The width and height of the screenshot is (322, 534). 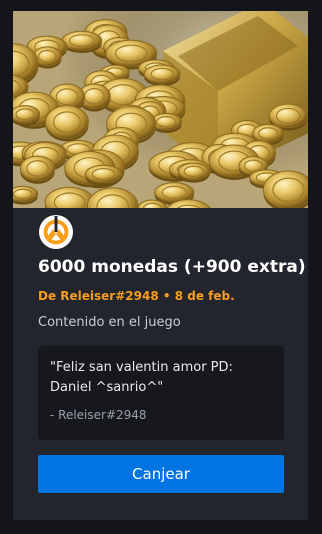 What do you see at coordinates (136, 296) in the screenshot?
I see `gift-sender-date: De Releiser#2948 • 8 de feb.` at bounding box center [136, 296].